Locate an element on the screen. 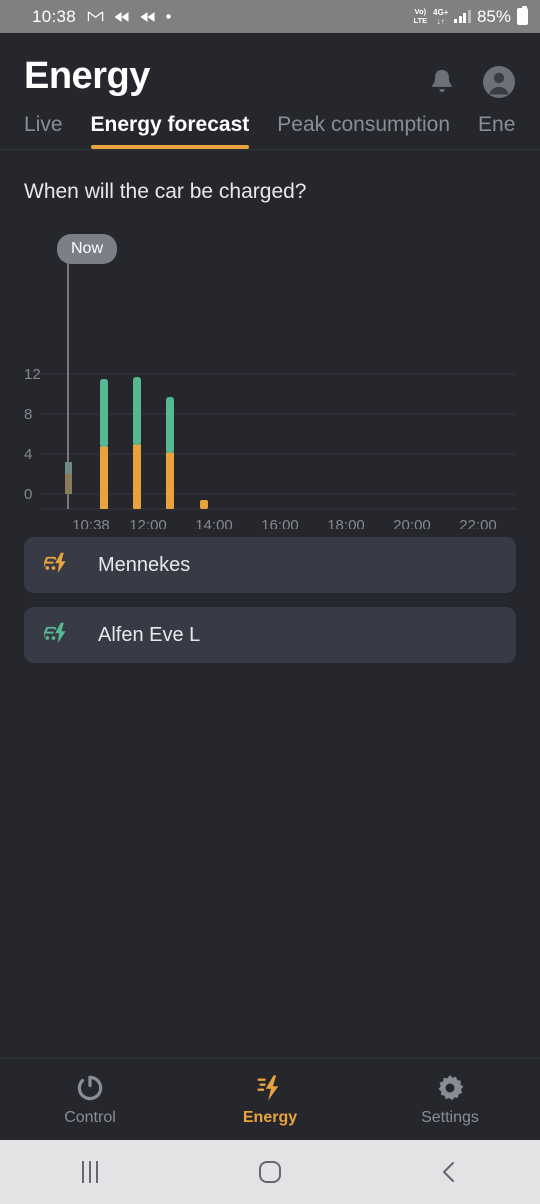  list-item: Mennekes is located at coordinates (270, 565).